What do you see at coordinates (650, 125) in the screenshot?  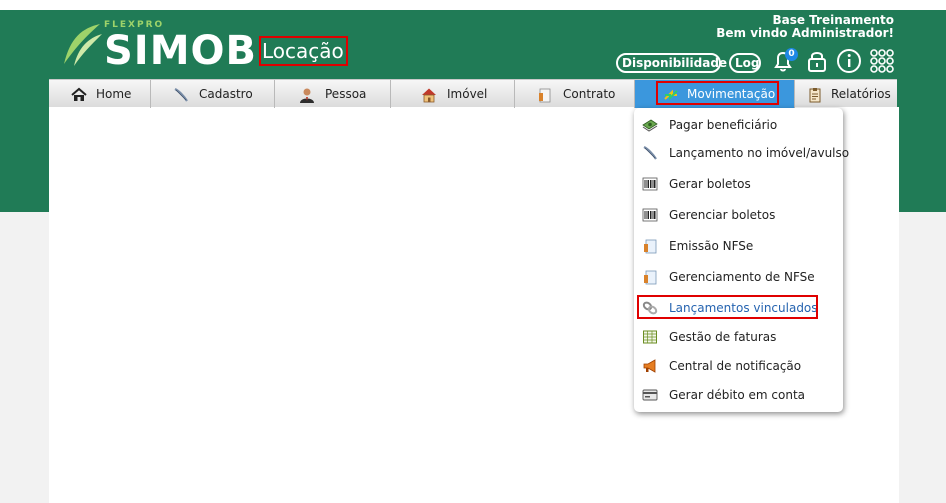 I see `money-icon` at bounding box center [650, 125].